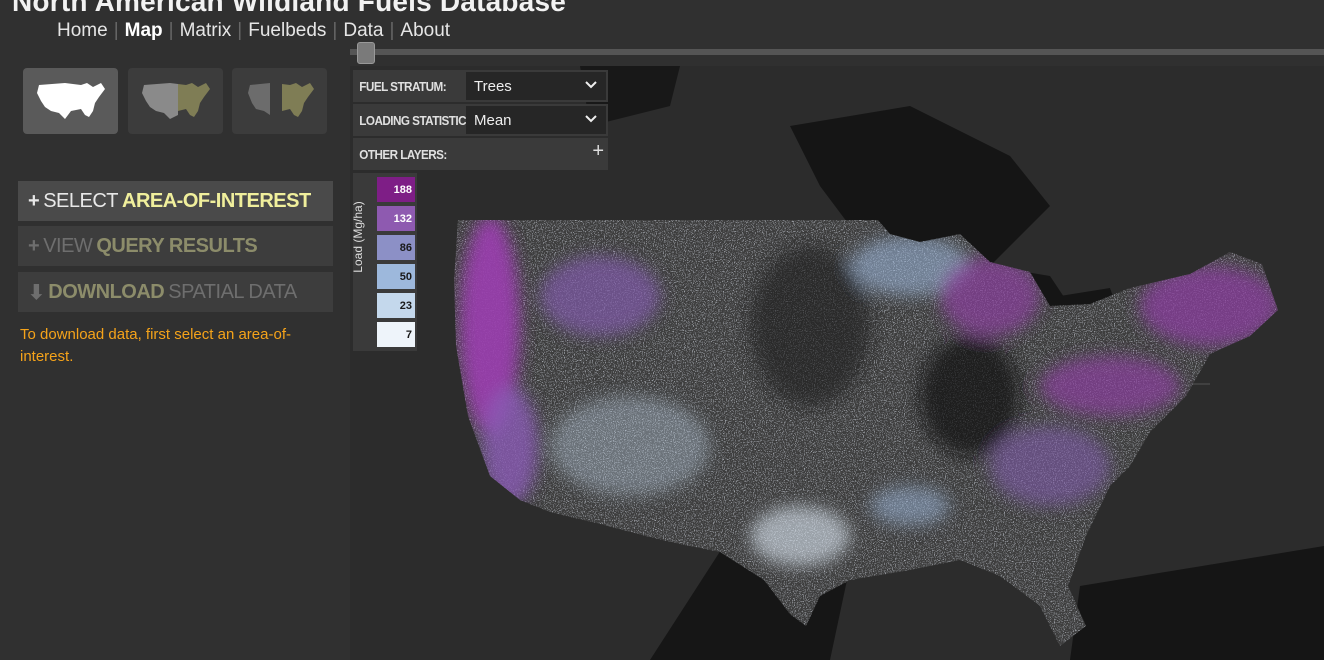 Image resolution: width=1324 pixels, height=660 pixels. I want to click on us-map-icon, so click(70, 101).